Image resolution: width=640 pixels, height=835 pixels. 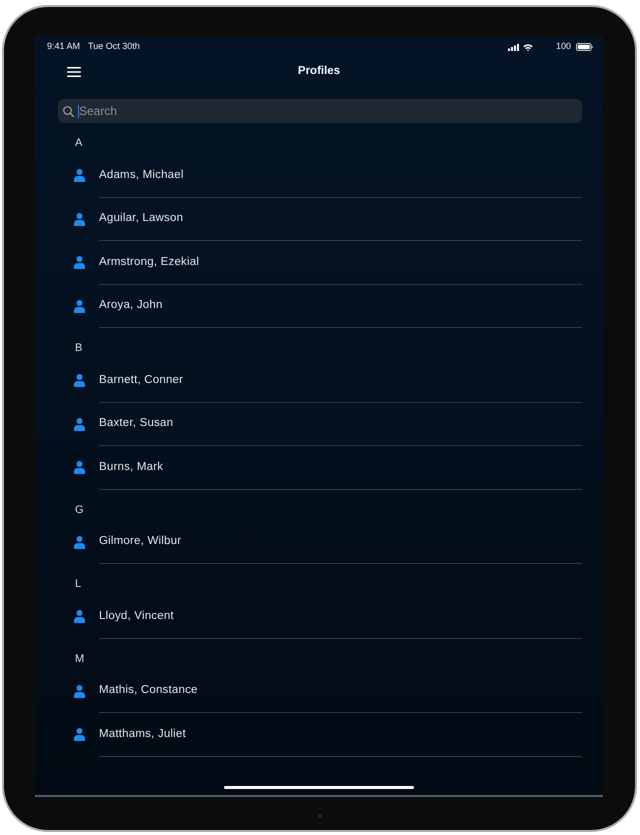 I want to click on wifi-icon, so click(x=527, y=47).